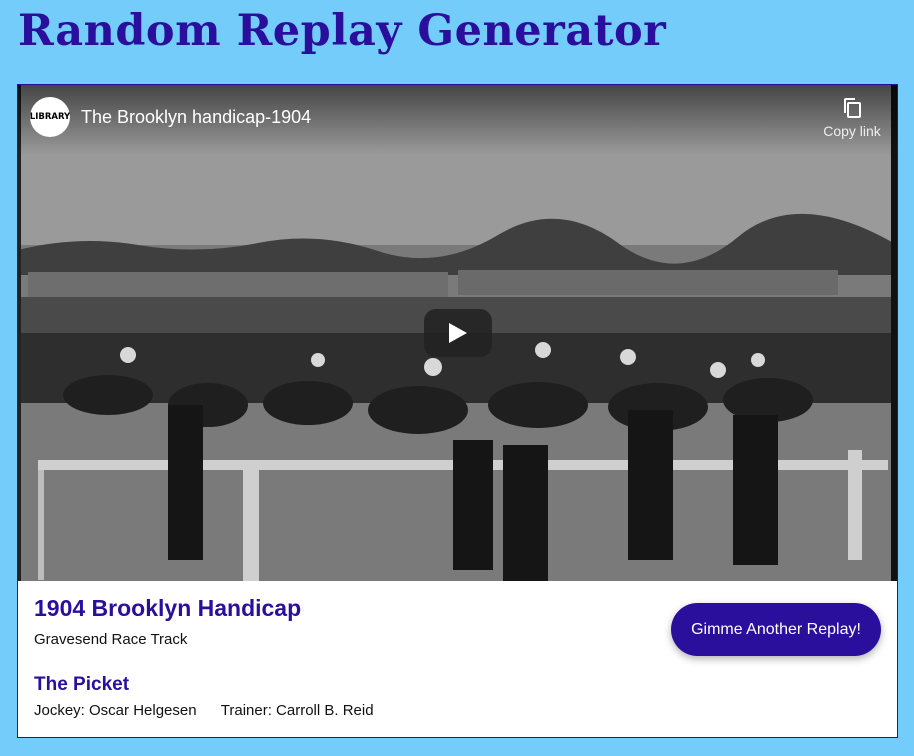  What do you see at coordinates (852, 131) in the screenshot?
I see `copy-link-label: Copy link` at bounding box center [852, 131].